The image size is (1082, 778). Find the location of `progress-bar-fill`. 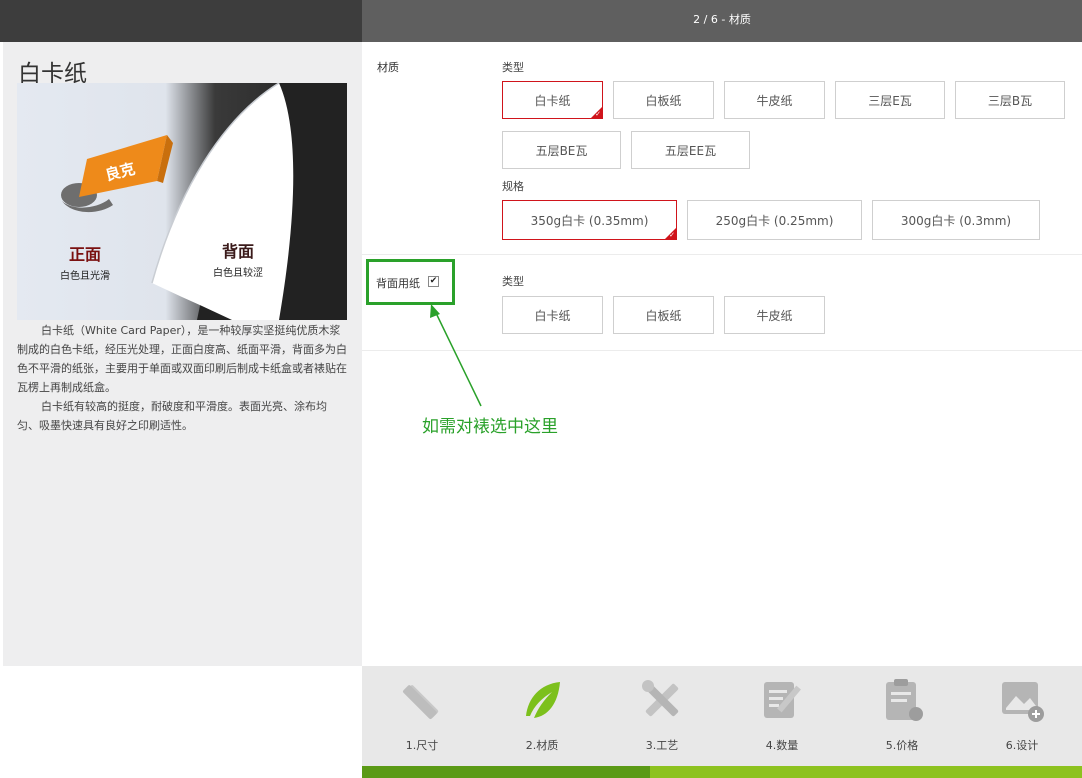

progress-bar-fill is located at coordinates (506, 772).